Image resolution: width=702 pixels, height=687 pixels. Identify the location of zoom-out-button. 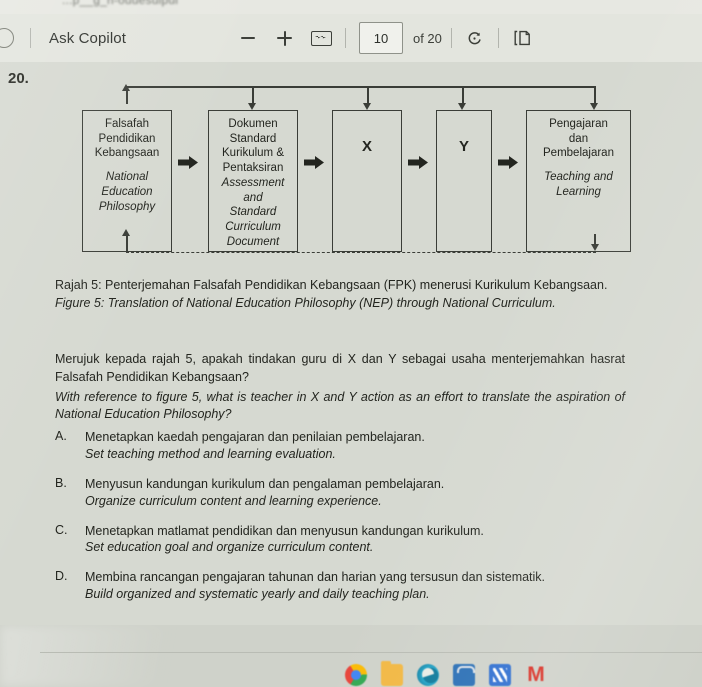
(248, 38).